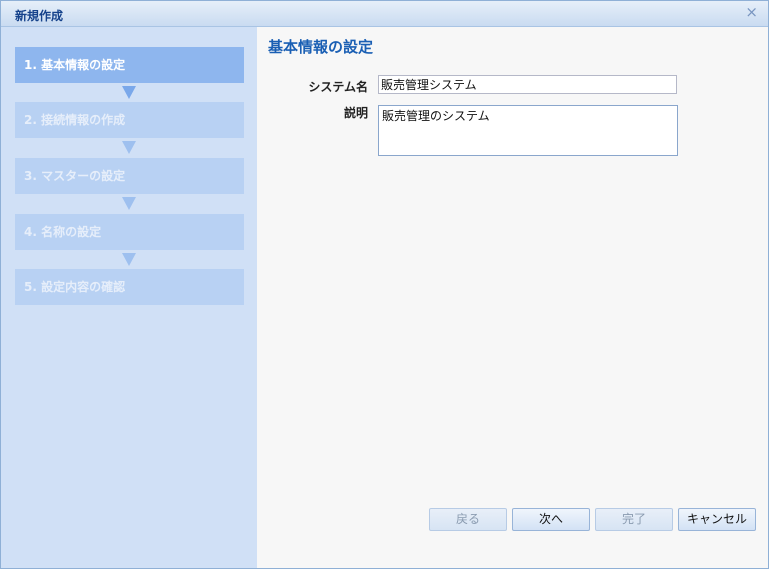 Image resolution: width=769 pixels, height=569 pixels. I want to click on description-textarea: 販売管理のシステム, so click(528, 130).